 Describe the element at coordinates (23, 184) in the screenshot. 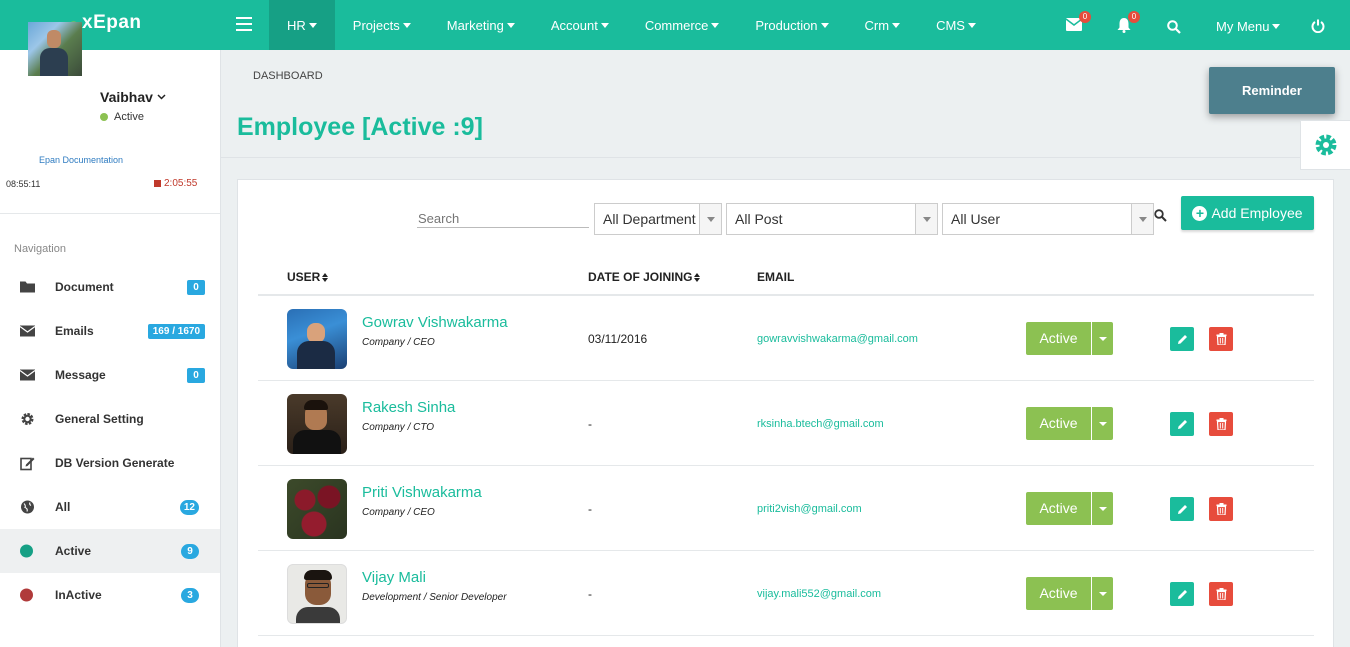

I see `clock-time: 08:55:11` at that location.